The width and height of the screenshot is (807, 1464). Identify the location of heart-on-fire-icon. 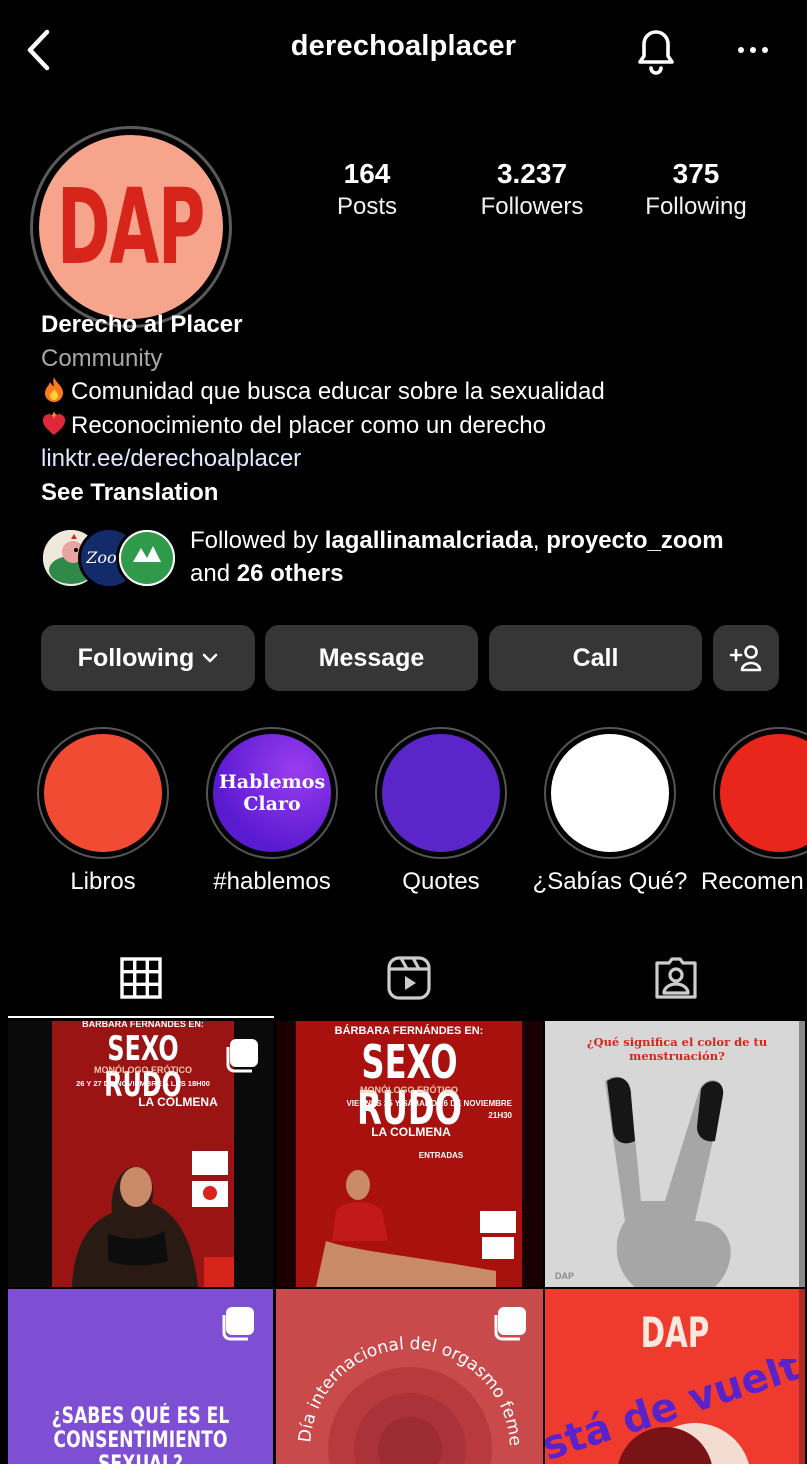
(54, 422).